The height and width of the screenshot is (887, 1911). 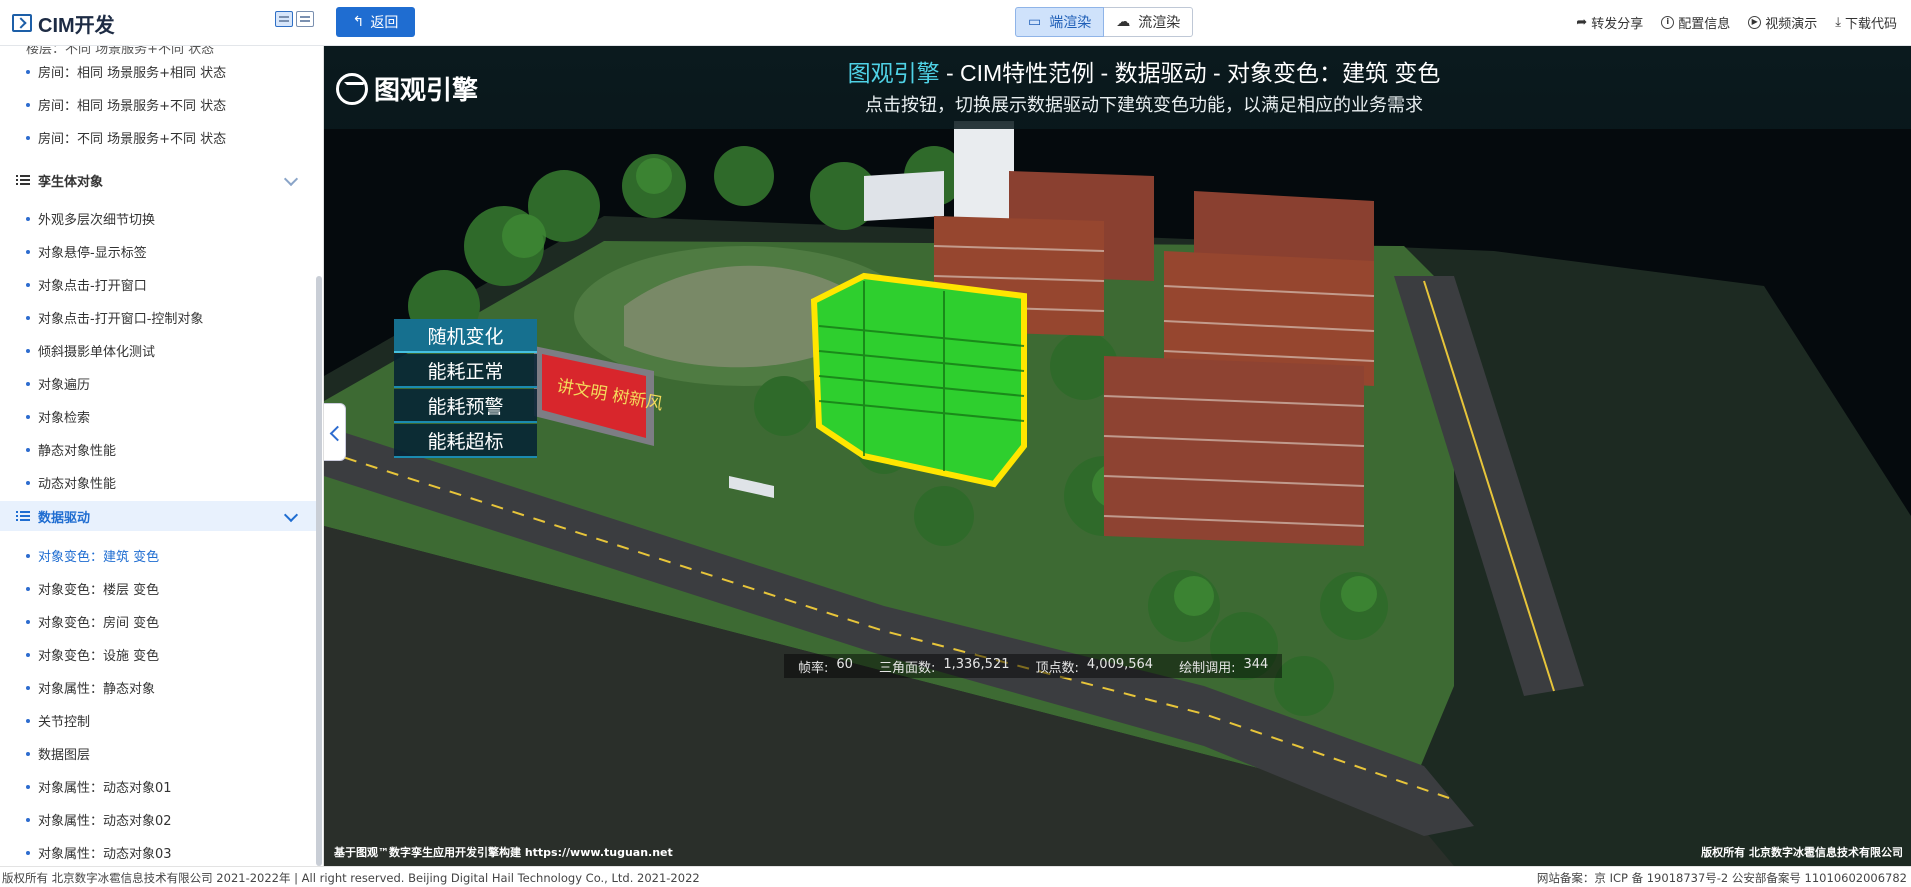 What do you see at coordinates (1736, 22) in the screenshot?
I see `top-actions: ➦ 转发分享 i 配置信息 ▶ 视频演示 ⤓ 下载代码` at bounding box center [1736, 22].